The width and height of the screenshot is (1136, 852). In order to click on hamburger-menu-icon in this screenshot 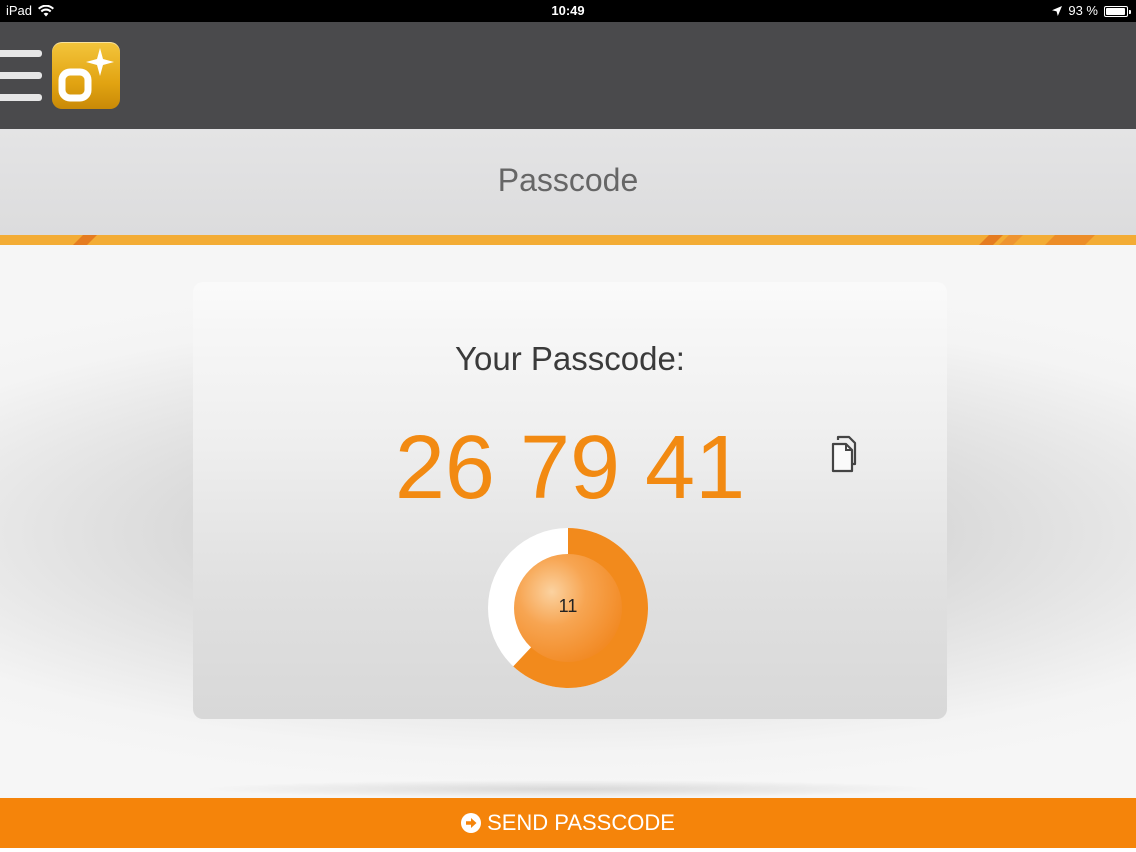, I will do `click(21, 76)`.